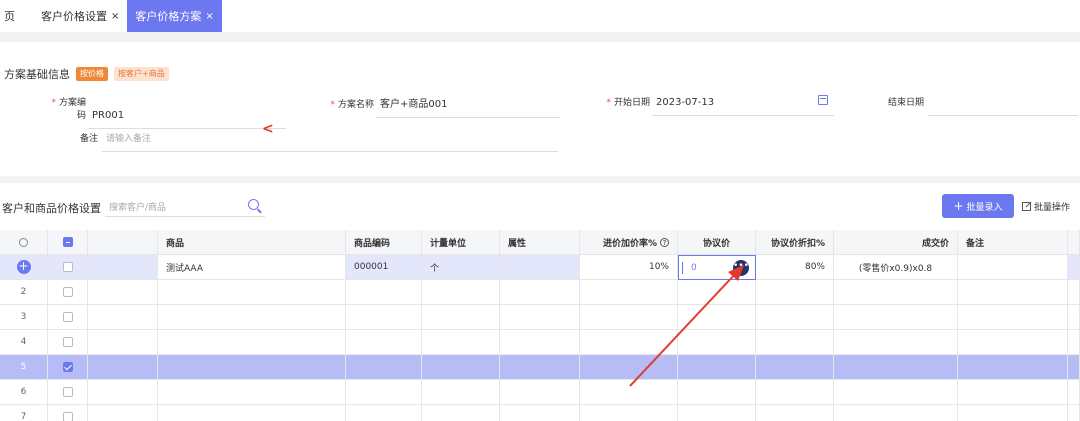 This screenshot has width=1080, height=421. Describe the element at coordinates (984, 207) in the screenshot. I see `batch-entry-label: 批量录入` at that location.